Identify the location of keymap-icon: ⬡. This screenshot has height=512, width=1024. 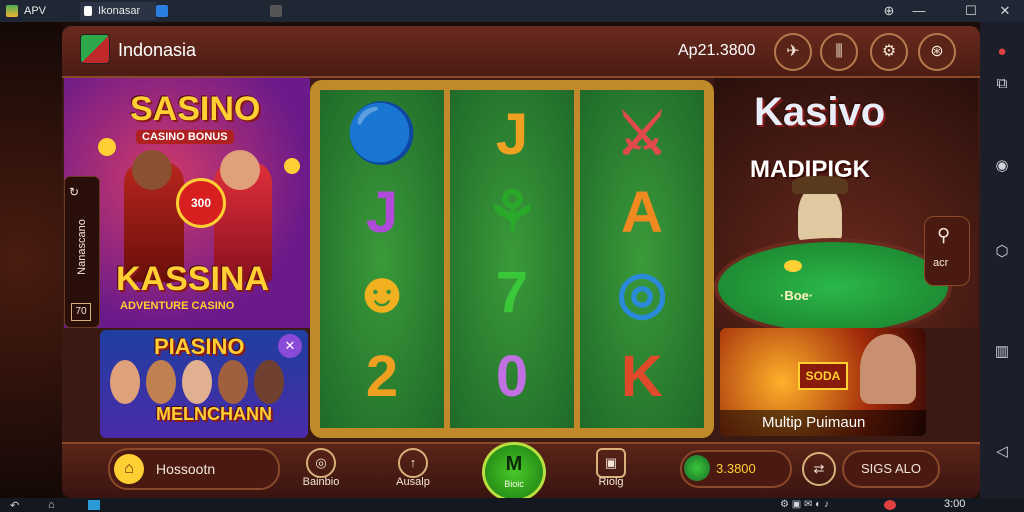
(1002, 252).